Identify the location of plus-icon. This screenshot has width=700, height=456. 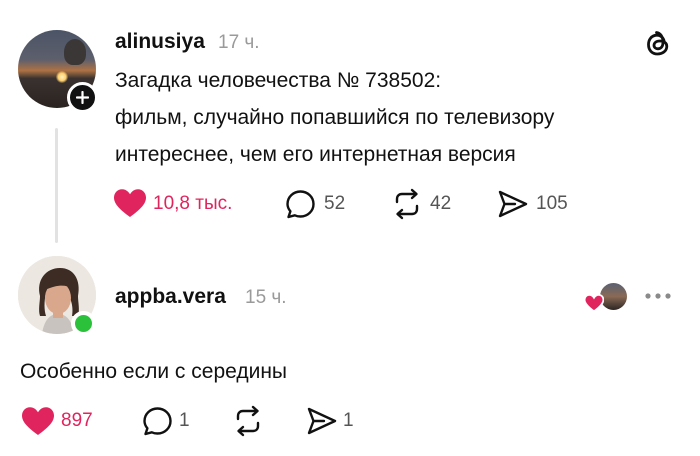
(82, 97).